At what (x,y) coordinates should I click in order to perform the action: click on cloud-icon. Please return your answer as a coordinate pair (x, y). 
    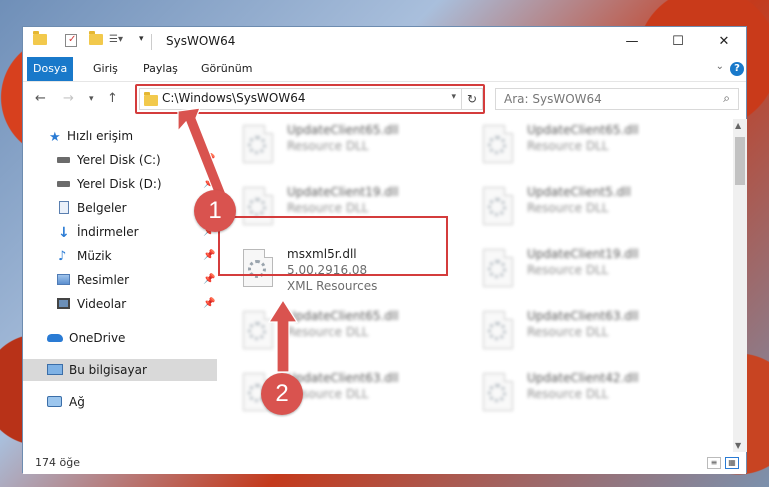
    Looking at the image, I should click on (55, 338).